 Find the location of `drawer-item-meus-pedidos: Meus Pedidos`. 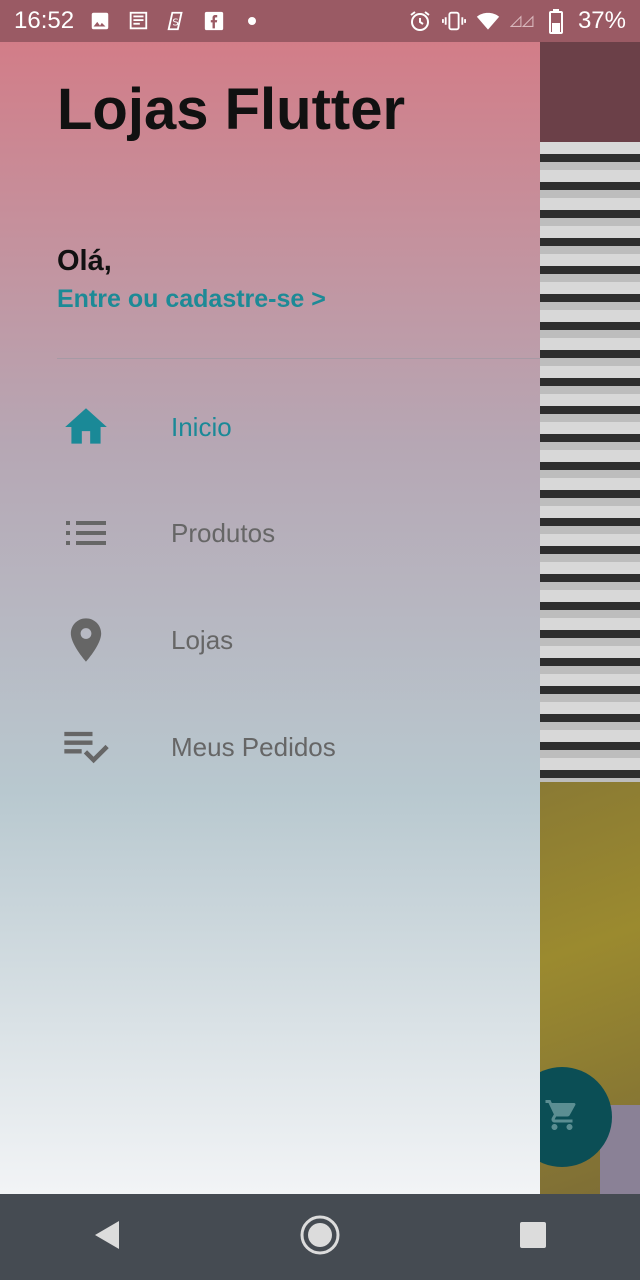

drawer-item-meus-pedidos: Meus Pedidos is located at coordinates (270, 747).